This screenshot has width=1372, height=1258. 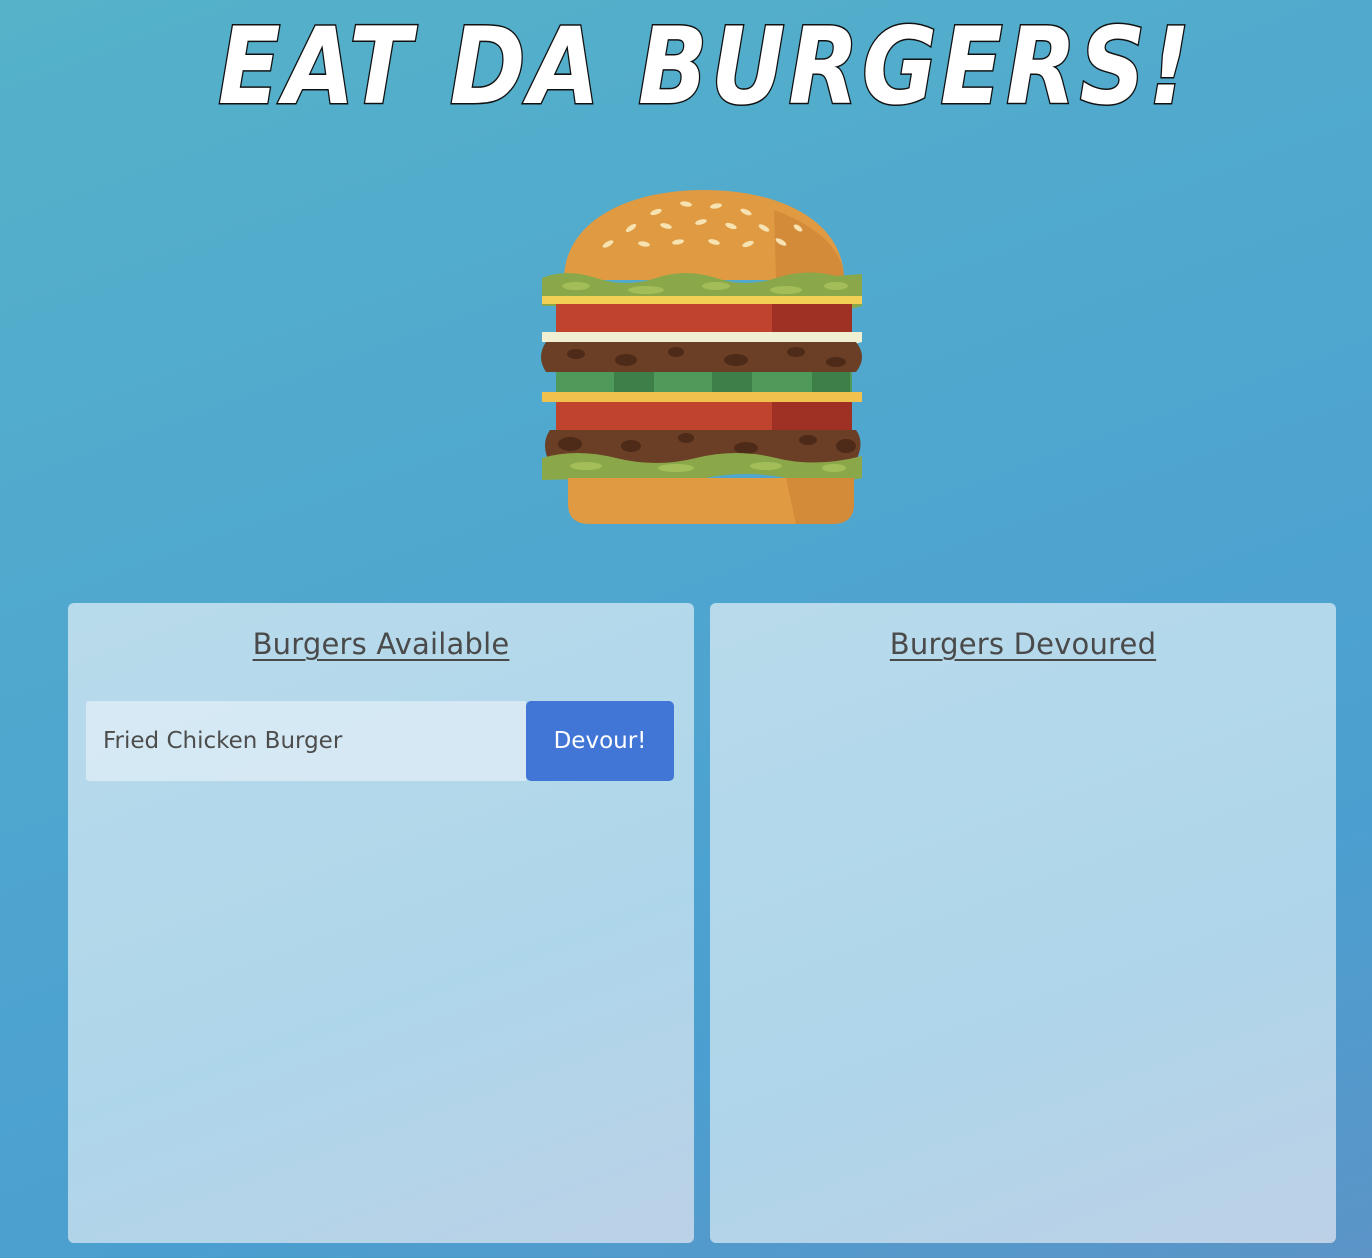 I want to click on burgers-available-heading: Burgers Available, so click(x=381, y=644).